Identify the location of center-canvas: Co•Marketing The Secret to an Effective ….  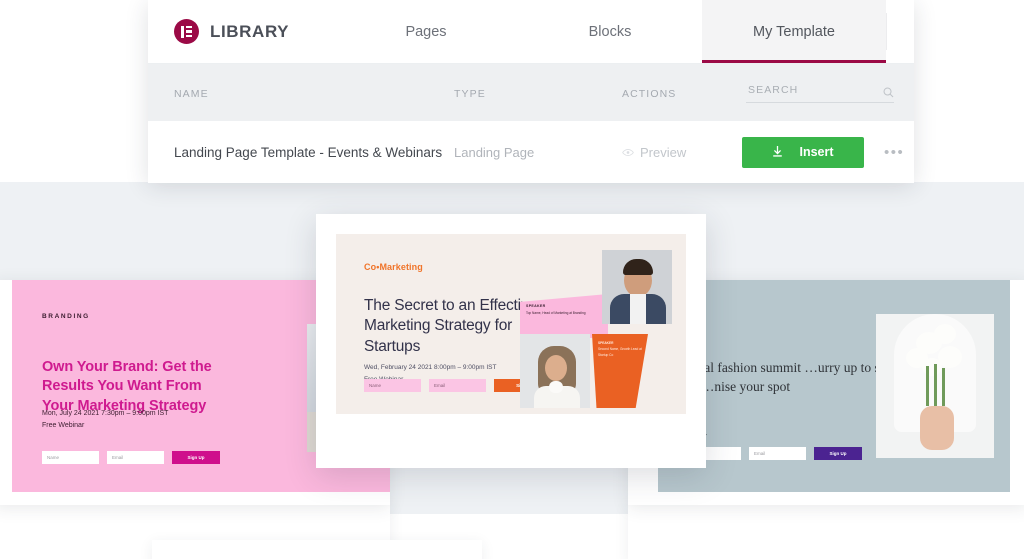
(511, 324).